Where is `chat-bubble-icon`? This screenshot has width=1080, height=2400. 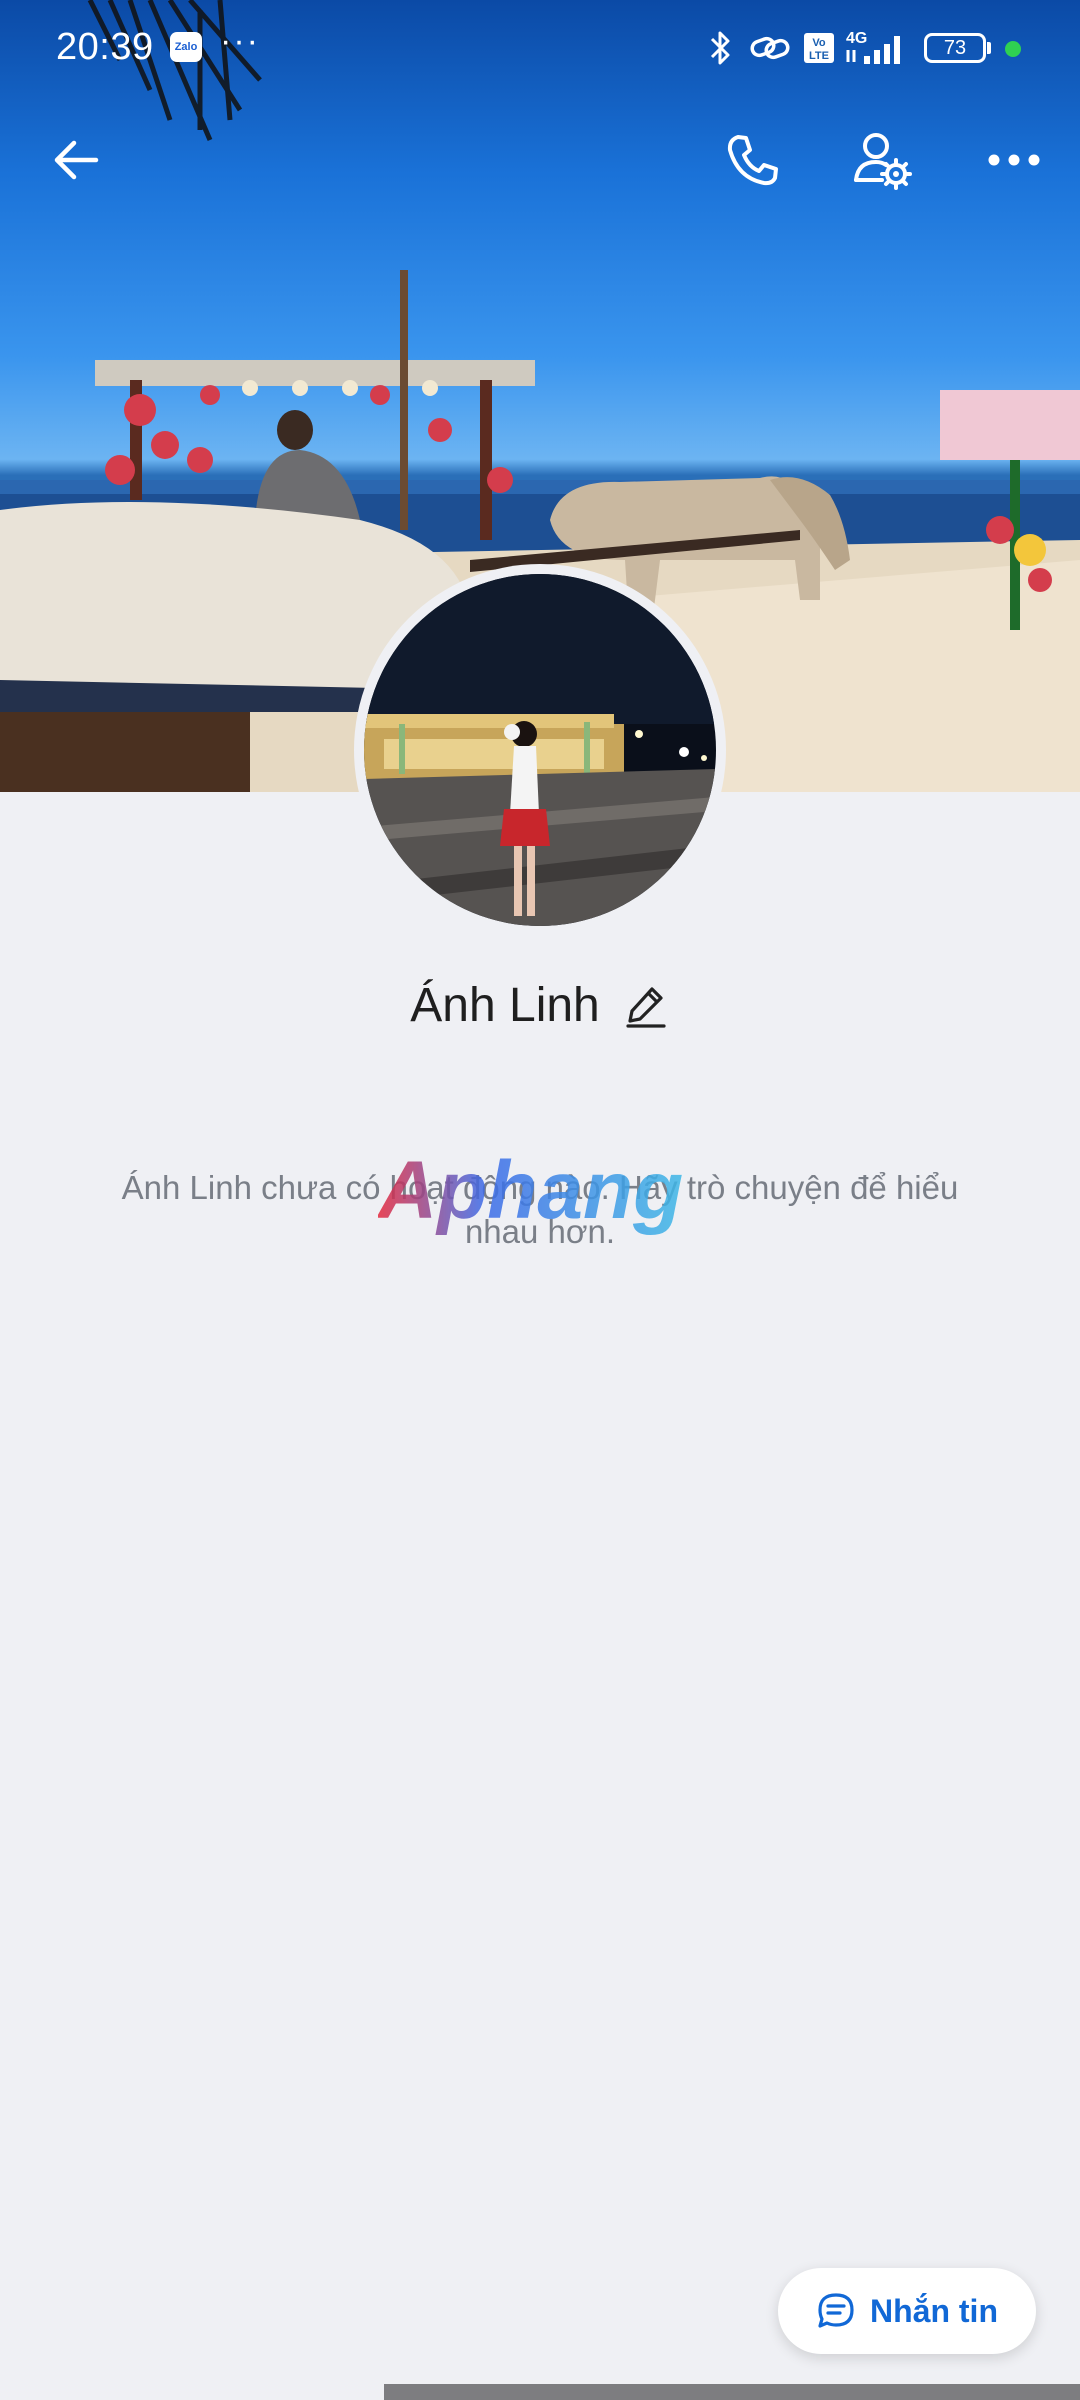
chat-bubble-icon is located at coordinates (836, 2310).